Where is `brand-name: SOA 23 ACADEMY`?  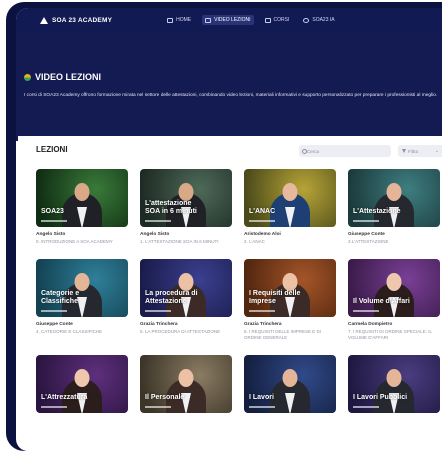 brand-name: SOA 23 ACADEMY is located at coordinates (82, 20).